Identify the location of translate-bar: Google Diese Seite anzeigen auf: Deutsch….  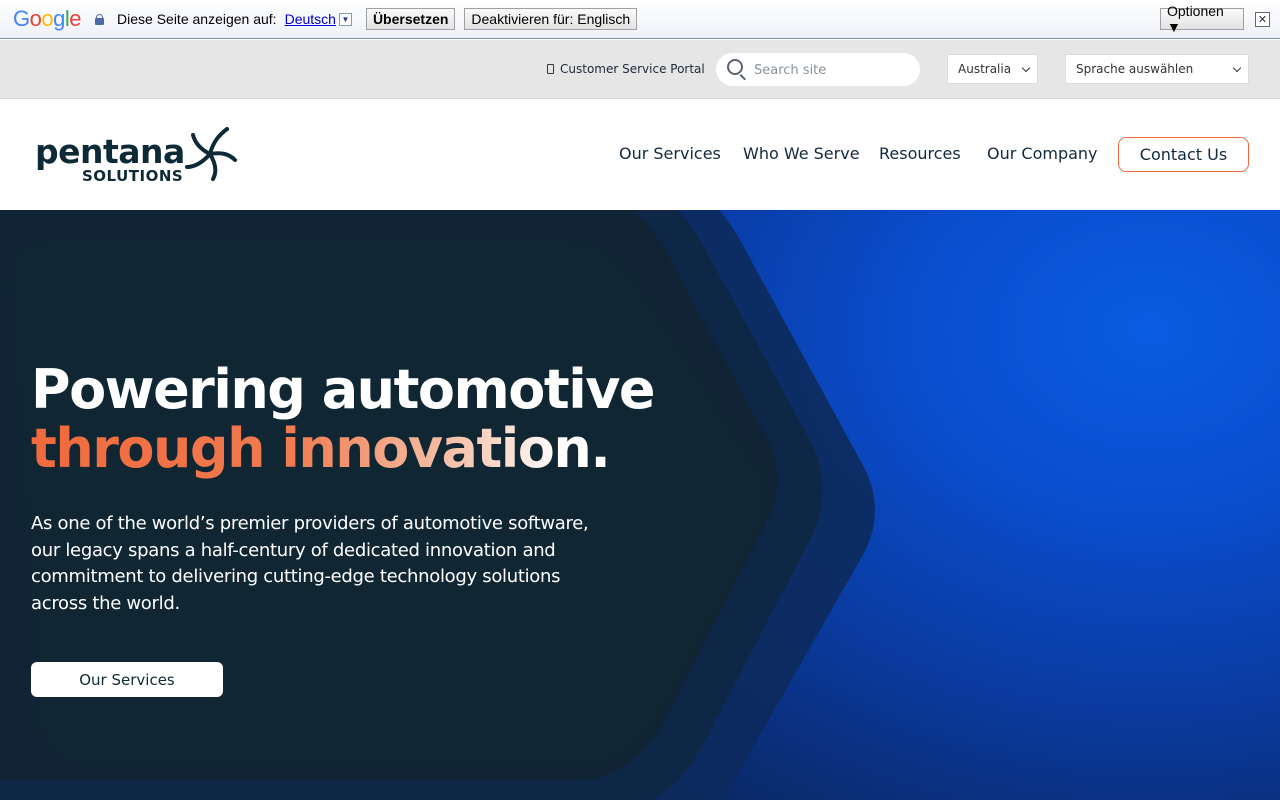
(640, 19).